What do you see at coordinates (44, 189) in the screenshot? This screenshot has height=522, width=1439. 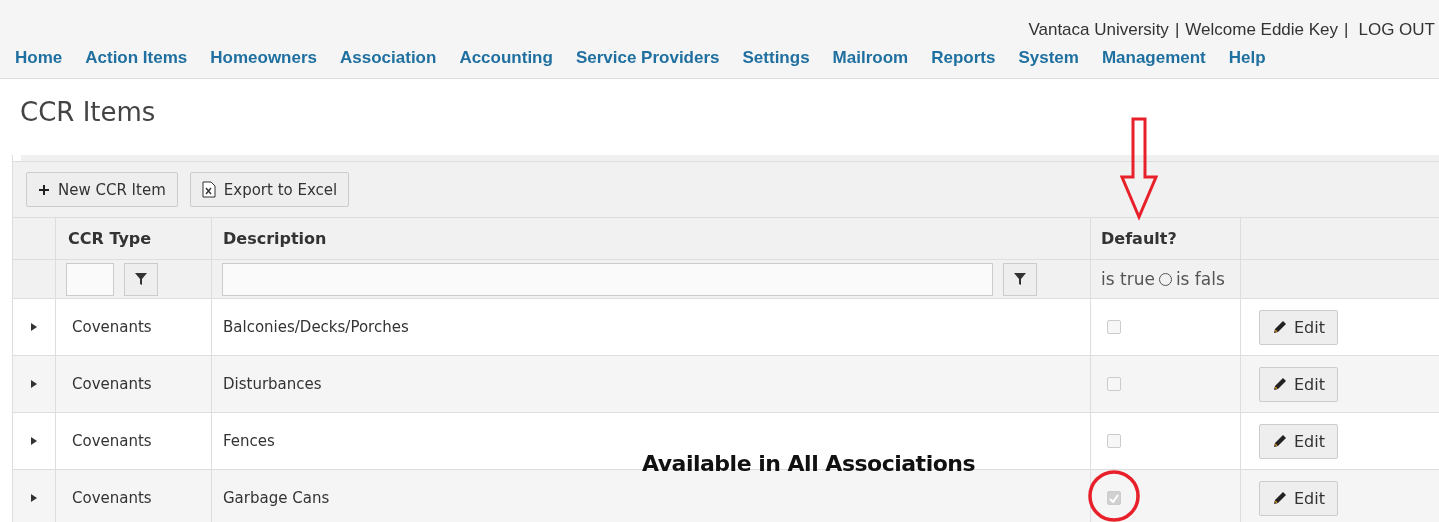 I see `plus-icon` at bounding box center [44, 189].